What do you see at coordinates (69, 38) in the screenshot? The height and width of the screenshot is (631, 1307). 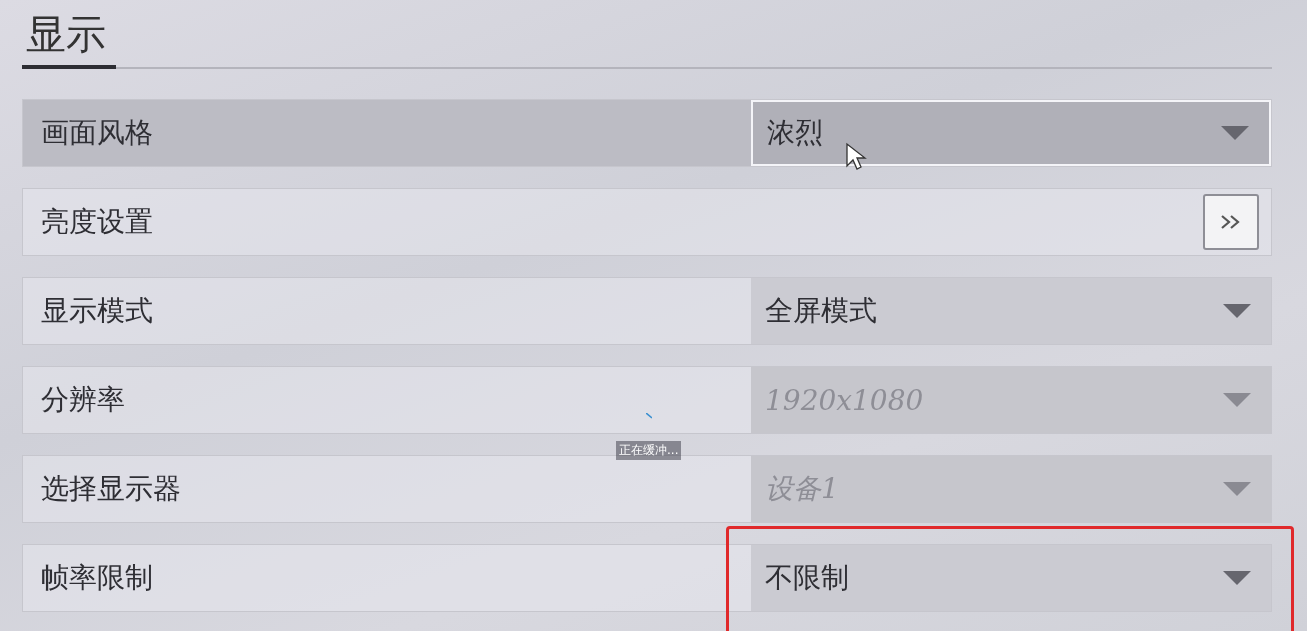 I see `section-tab: 显示` at bounding box center [69, 38].